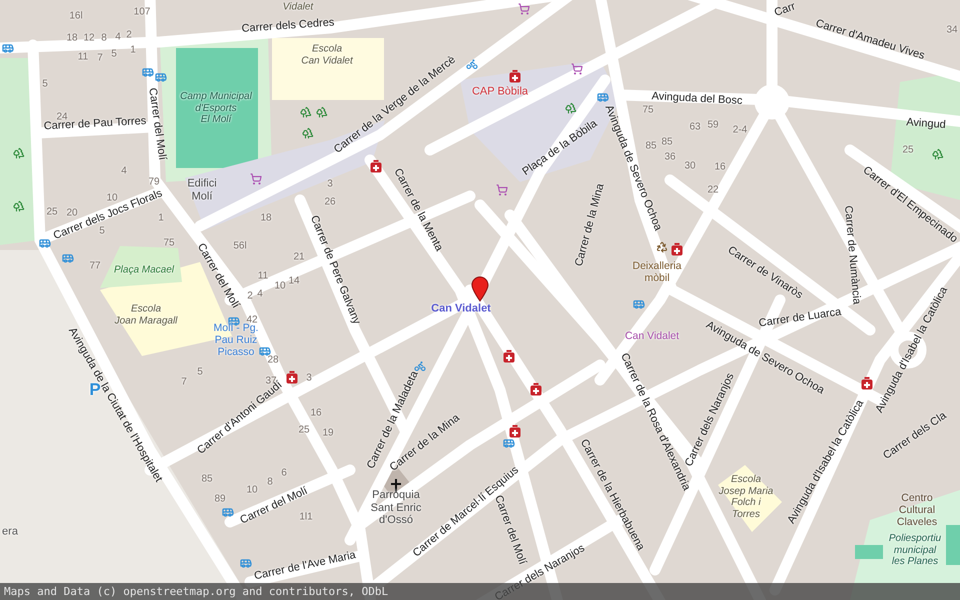 This screenshot has height=600, width=960. Describe the element at coordinates (713, 125) in the screenshot. I see `house-number: 59` at that location.